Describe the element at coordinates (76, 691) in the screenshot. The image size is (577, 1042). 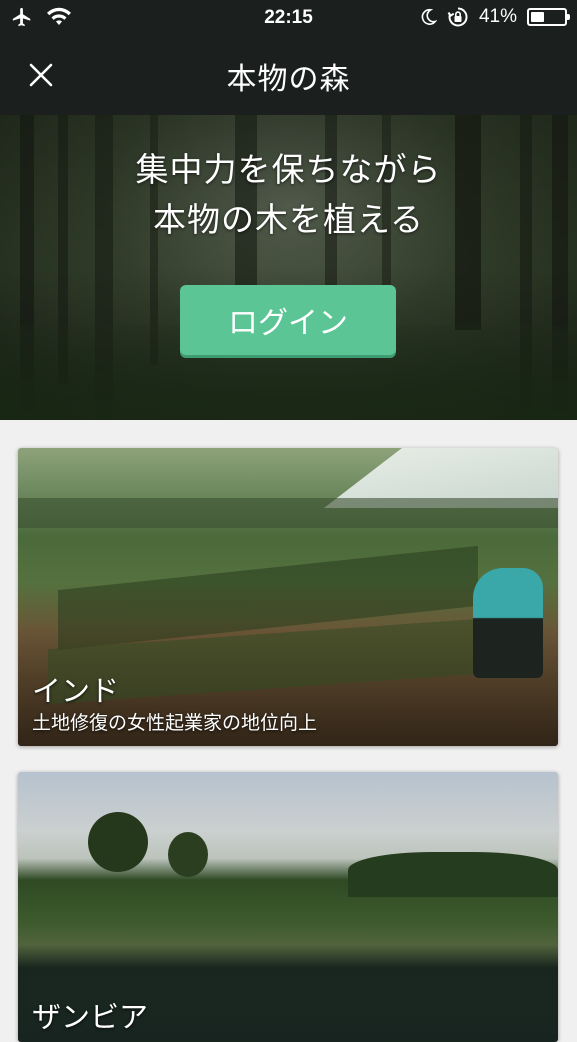
I see `card-title: インド` at that location.